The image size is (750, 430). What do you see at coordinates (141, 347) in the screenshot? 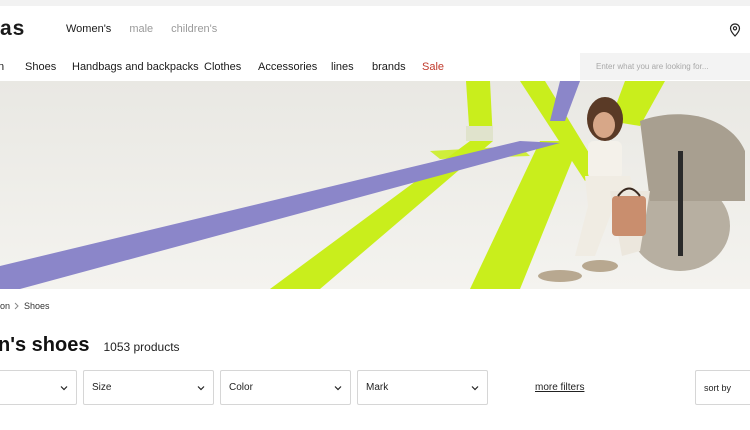
I see `product-count: 1053 products` at bounding box center [141, 347].